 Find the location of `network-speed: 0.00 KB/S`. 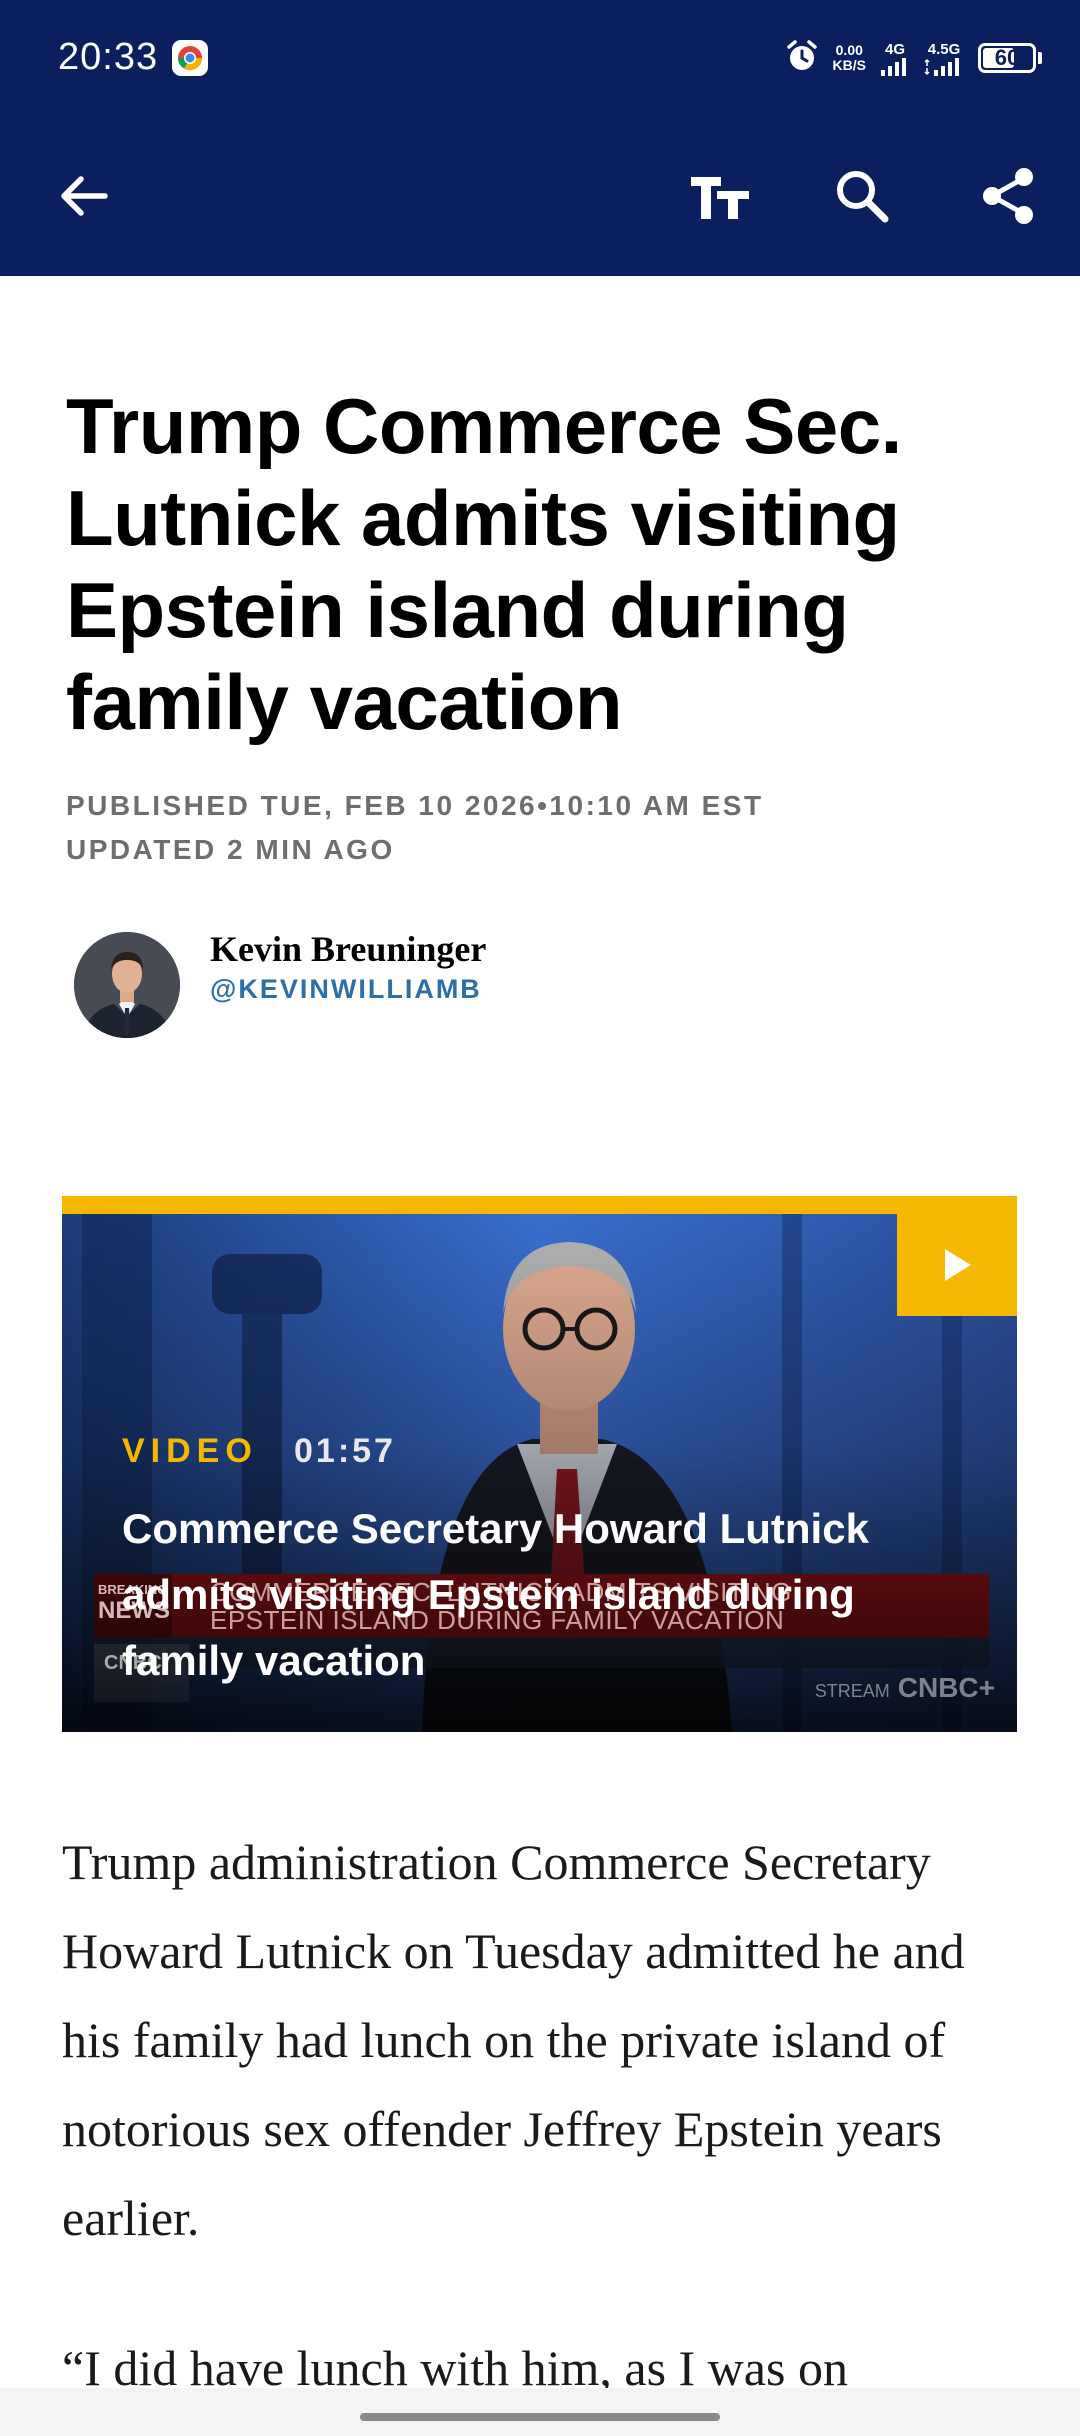

network-speed: 0.00 KB/S is located at coordinates (849, 58).